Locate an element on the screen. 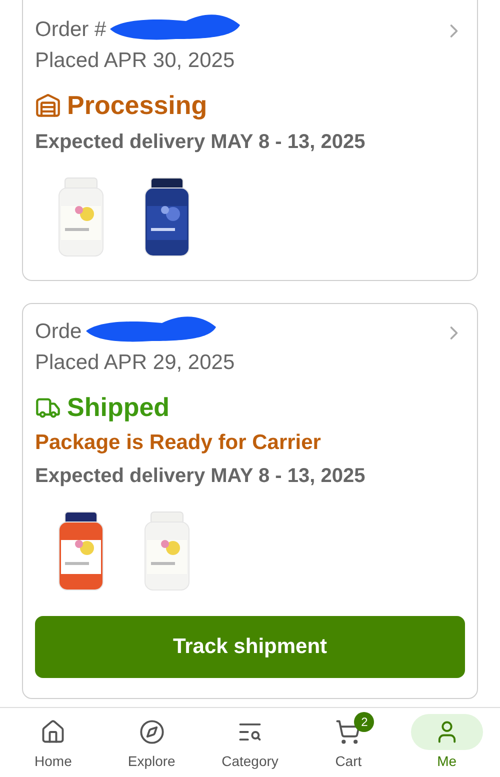 This screenshot has width=500, height=777. order-number: Orde is located at coordinates (58, 332).